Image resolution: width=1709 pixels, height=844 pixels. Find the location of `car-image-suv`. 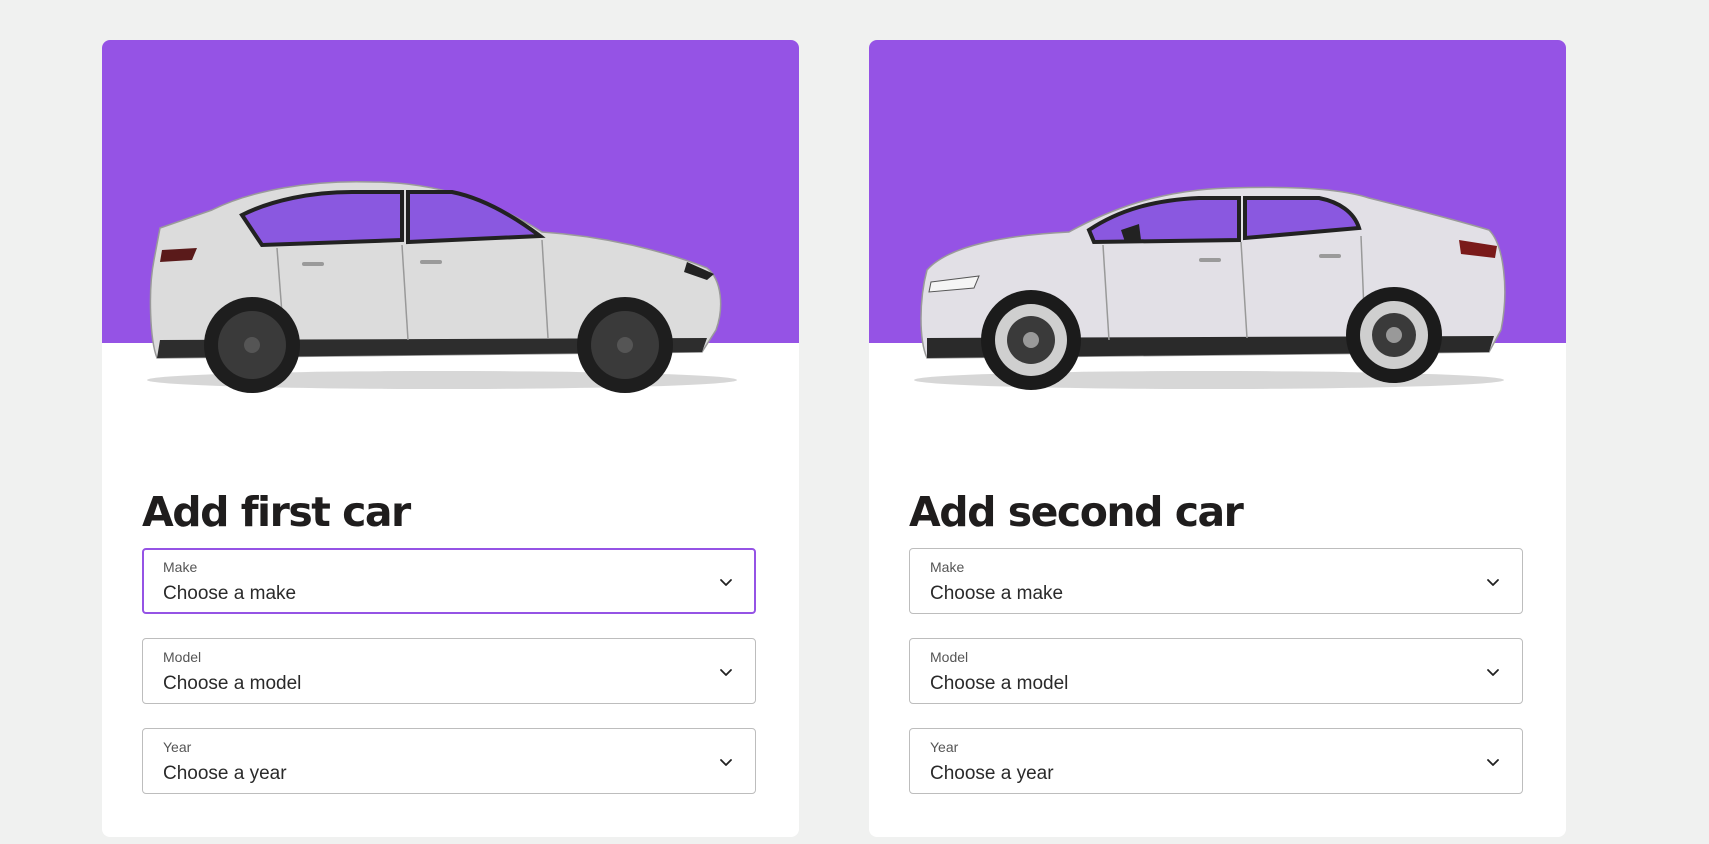

car-image-suv is located at coordinates (442, 287).